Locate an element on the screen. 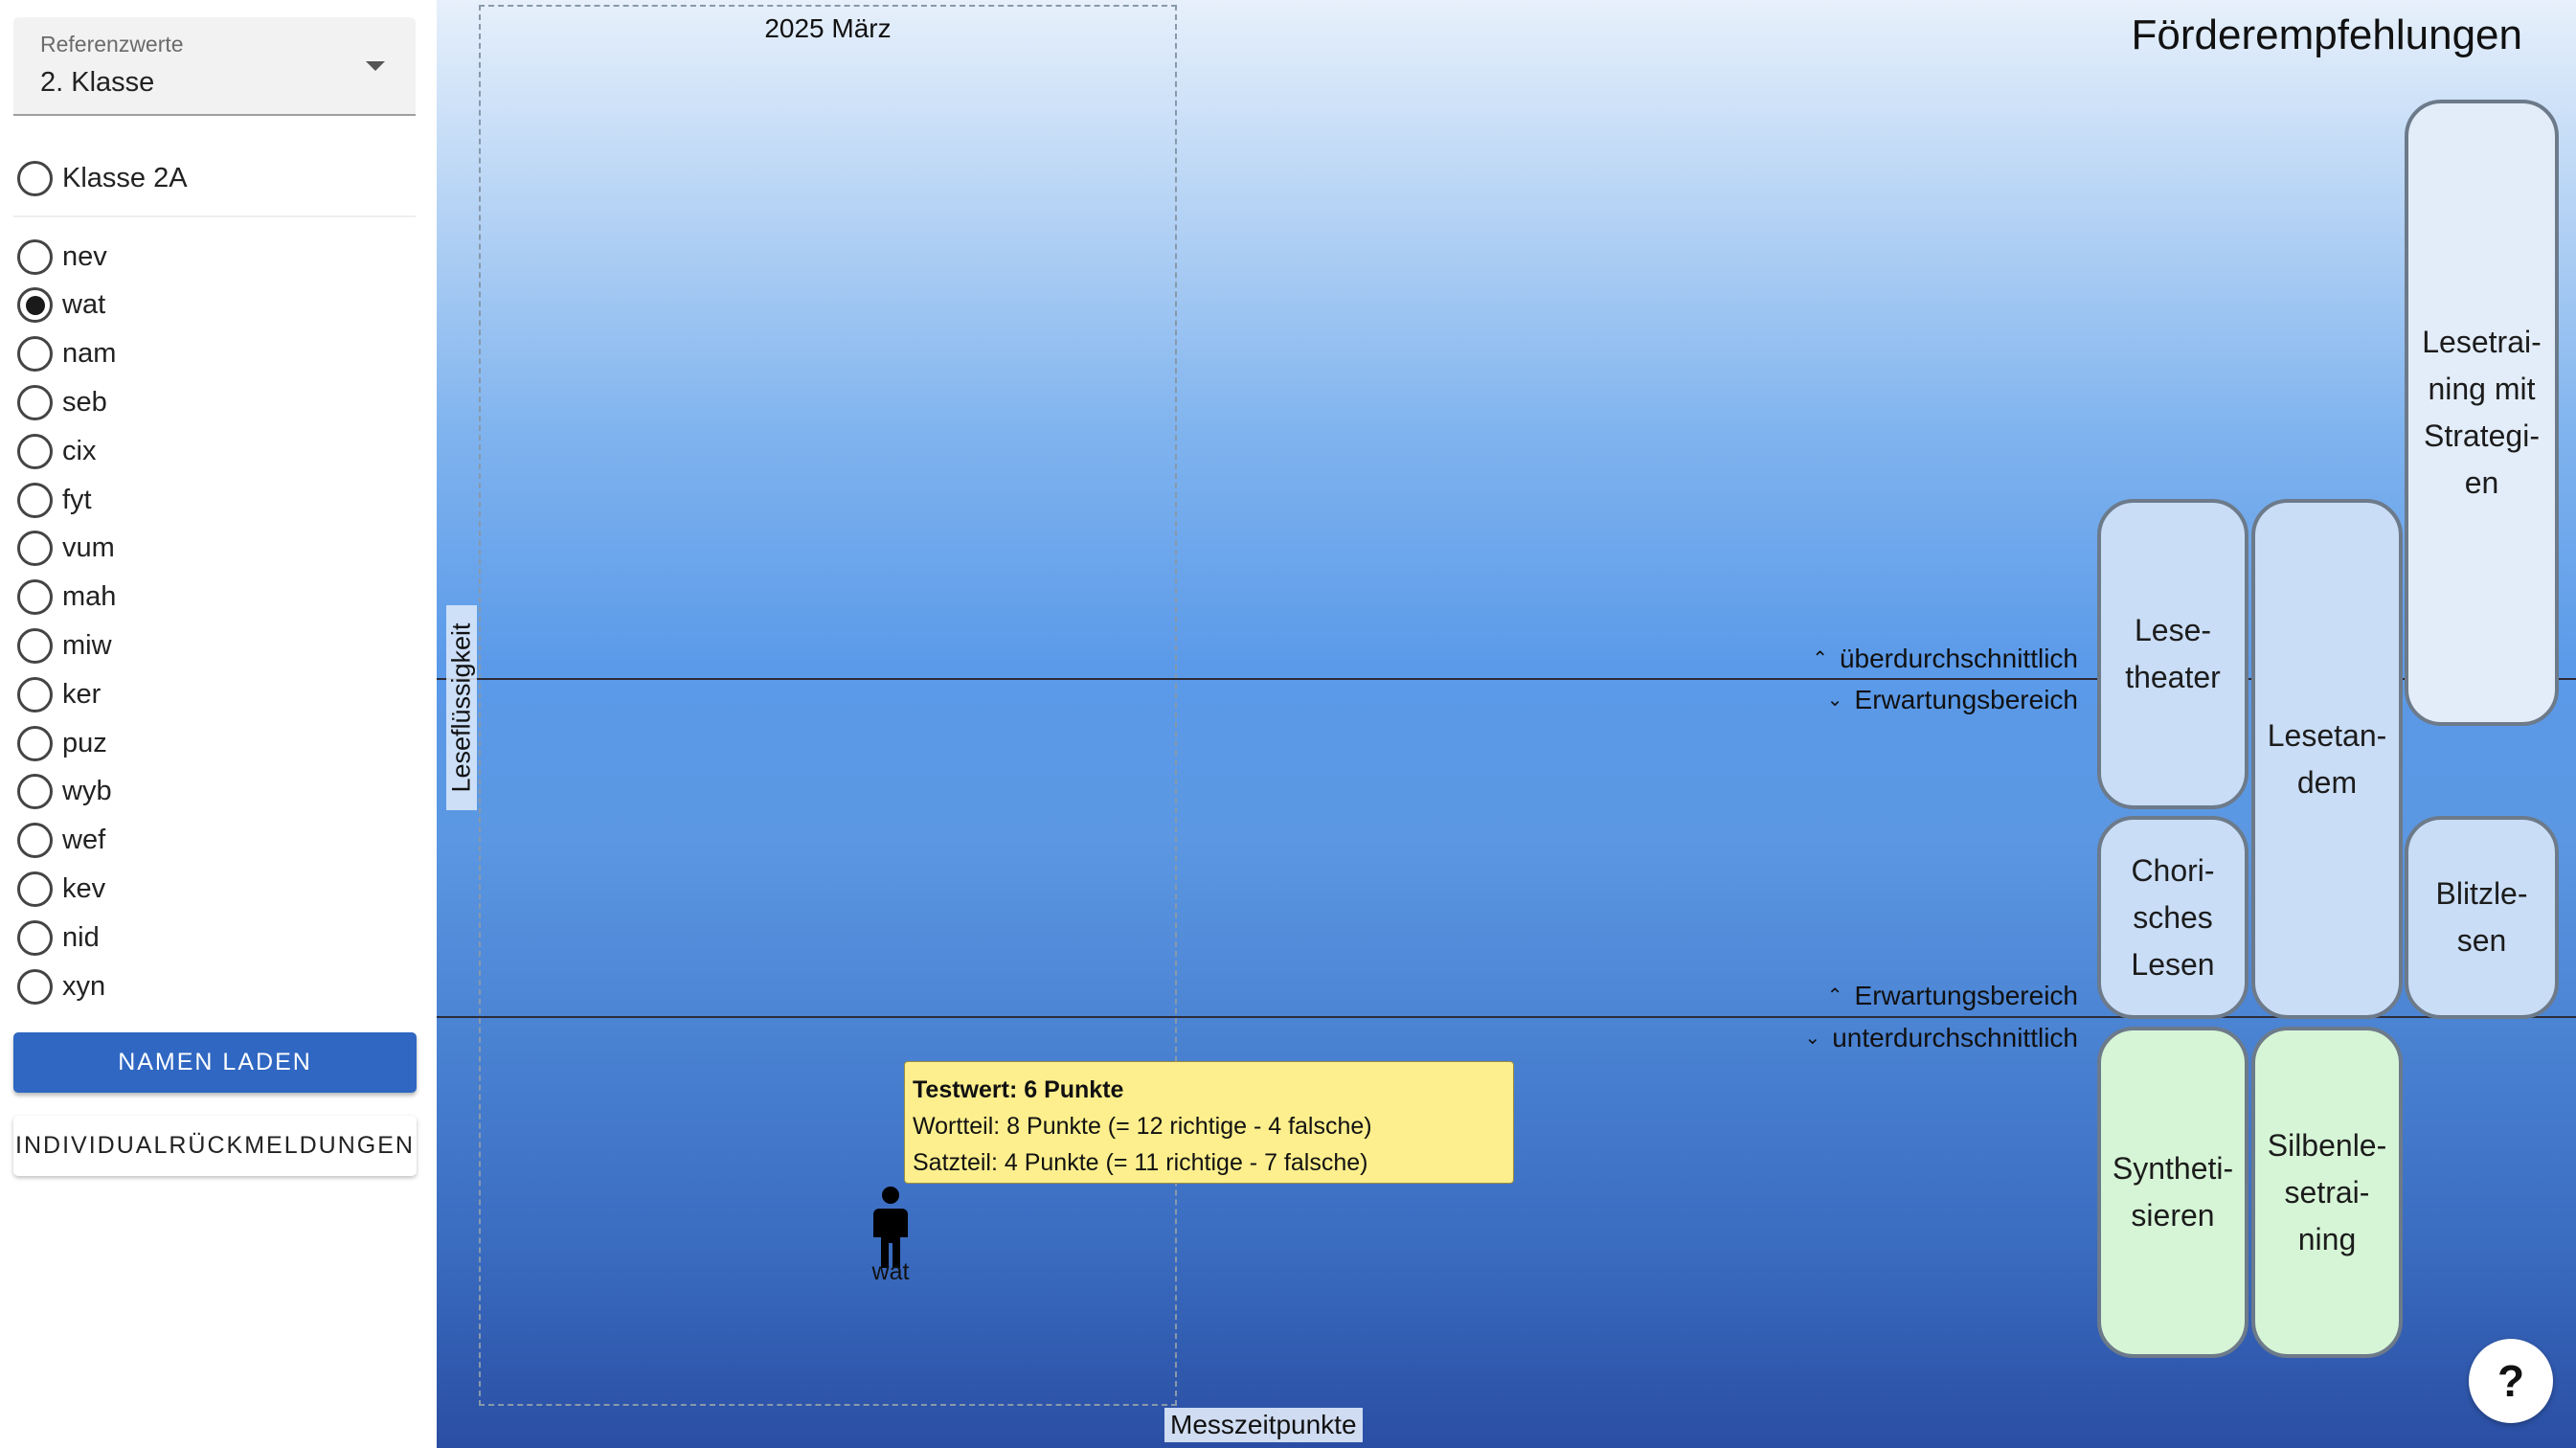 The height and width of the screenshot is (1448, 2576). reference-select-value: 2. Klasse is located at coordinates (97, 83).